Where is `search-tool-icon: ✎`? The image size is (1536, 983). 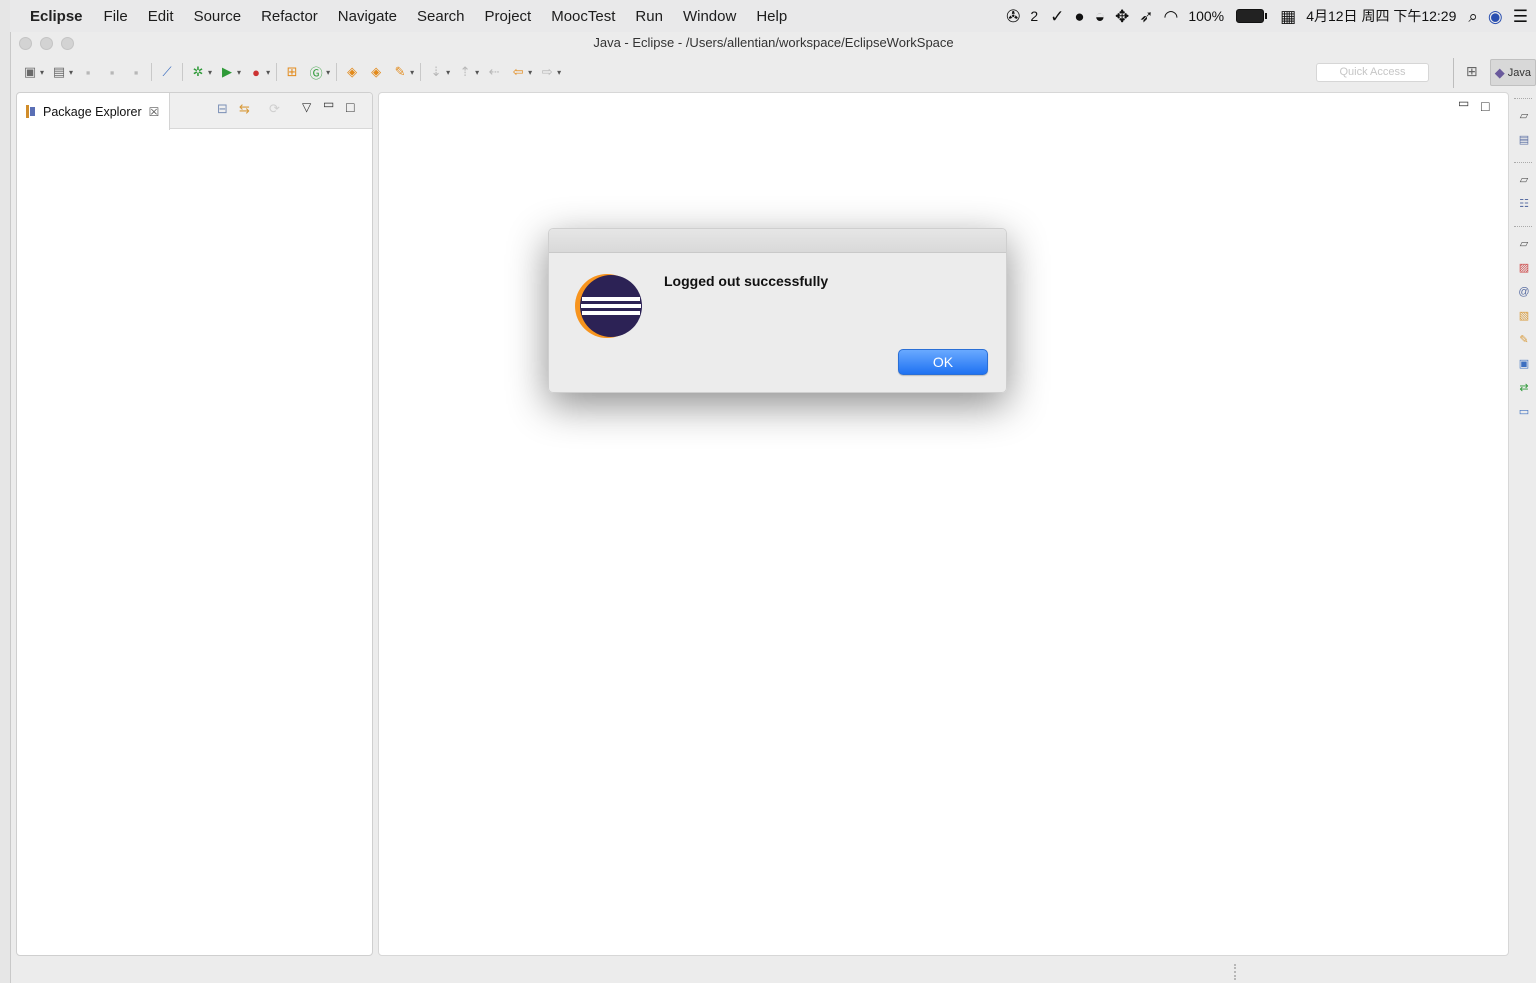
search-tool-icon: ✎ is located at coordinates (400, 72).